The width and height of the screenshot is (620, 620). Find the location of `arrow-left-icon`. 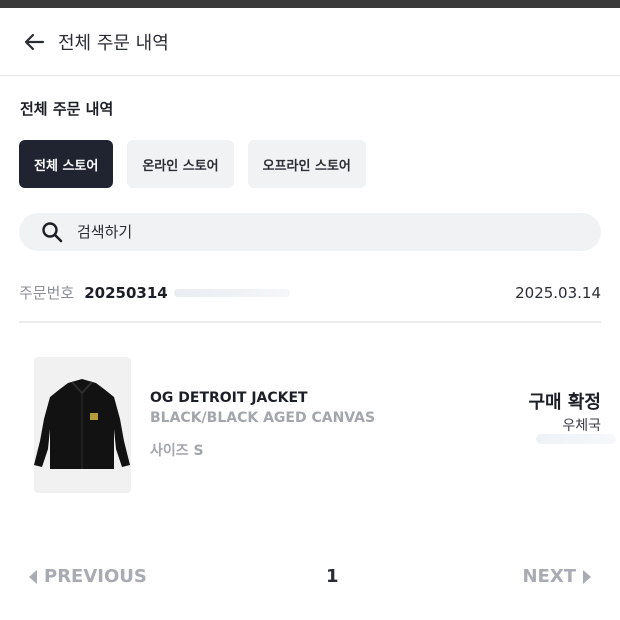

arrow-left-icon is located at coordinates (34, 41).